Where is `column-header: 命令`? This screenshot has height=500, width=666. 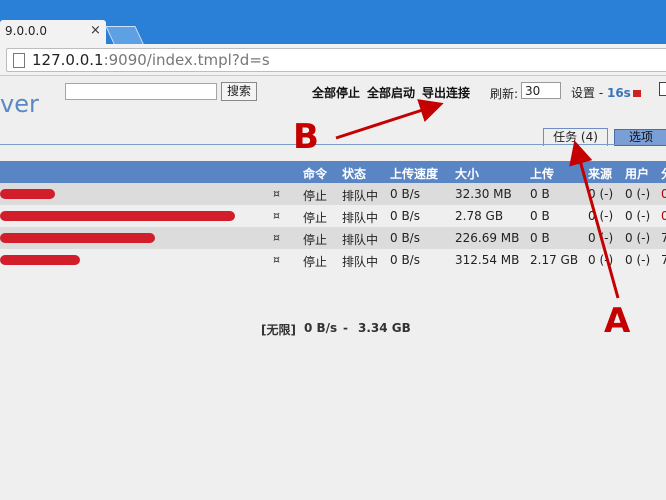 column-header: 命令 is located at coordinates (315, 173).